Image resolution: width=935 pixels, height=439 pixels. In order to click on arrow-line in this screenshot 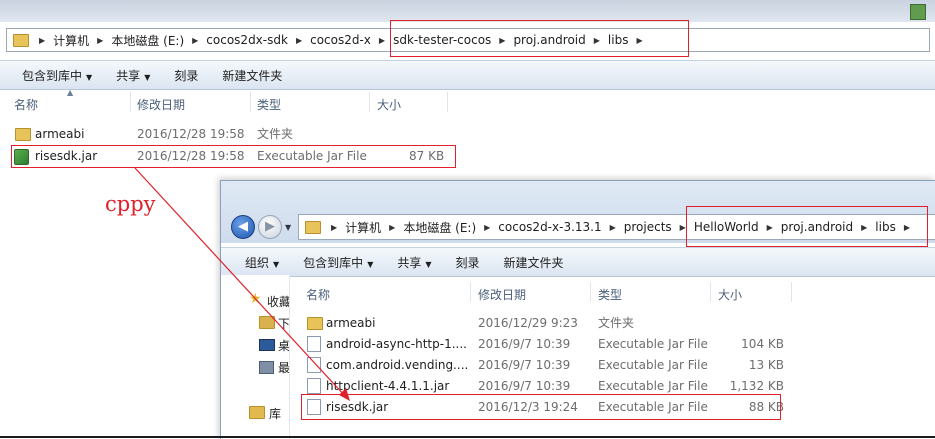, I will do `click(240, 282)`.